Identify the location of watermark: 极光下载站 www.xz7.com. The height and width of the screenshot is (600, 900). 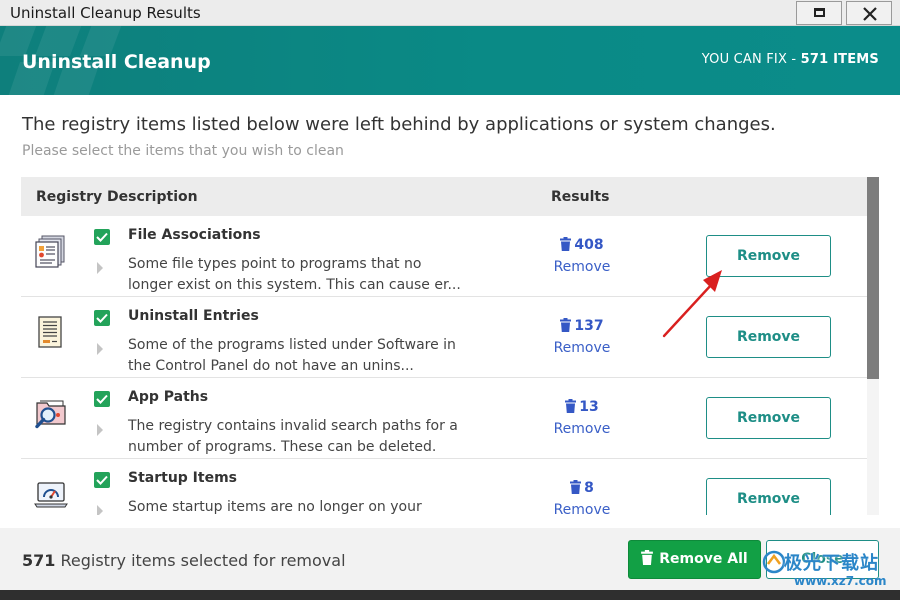
(828, 571).